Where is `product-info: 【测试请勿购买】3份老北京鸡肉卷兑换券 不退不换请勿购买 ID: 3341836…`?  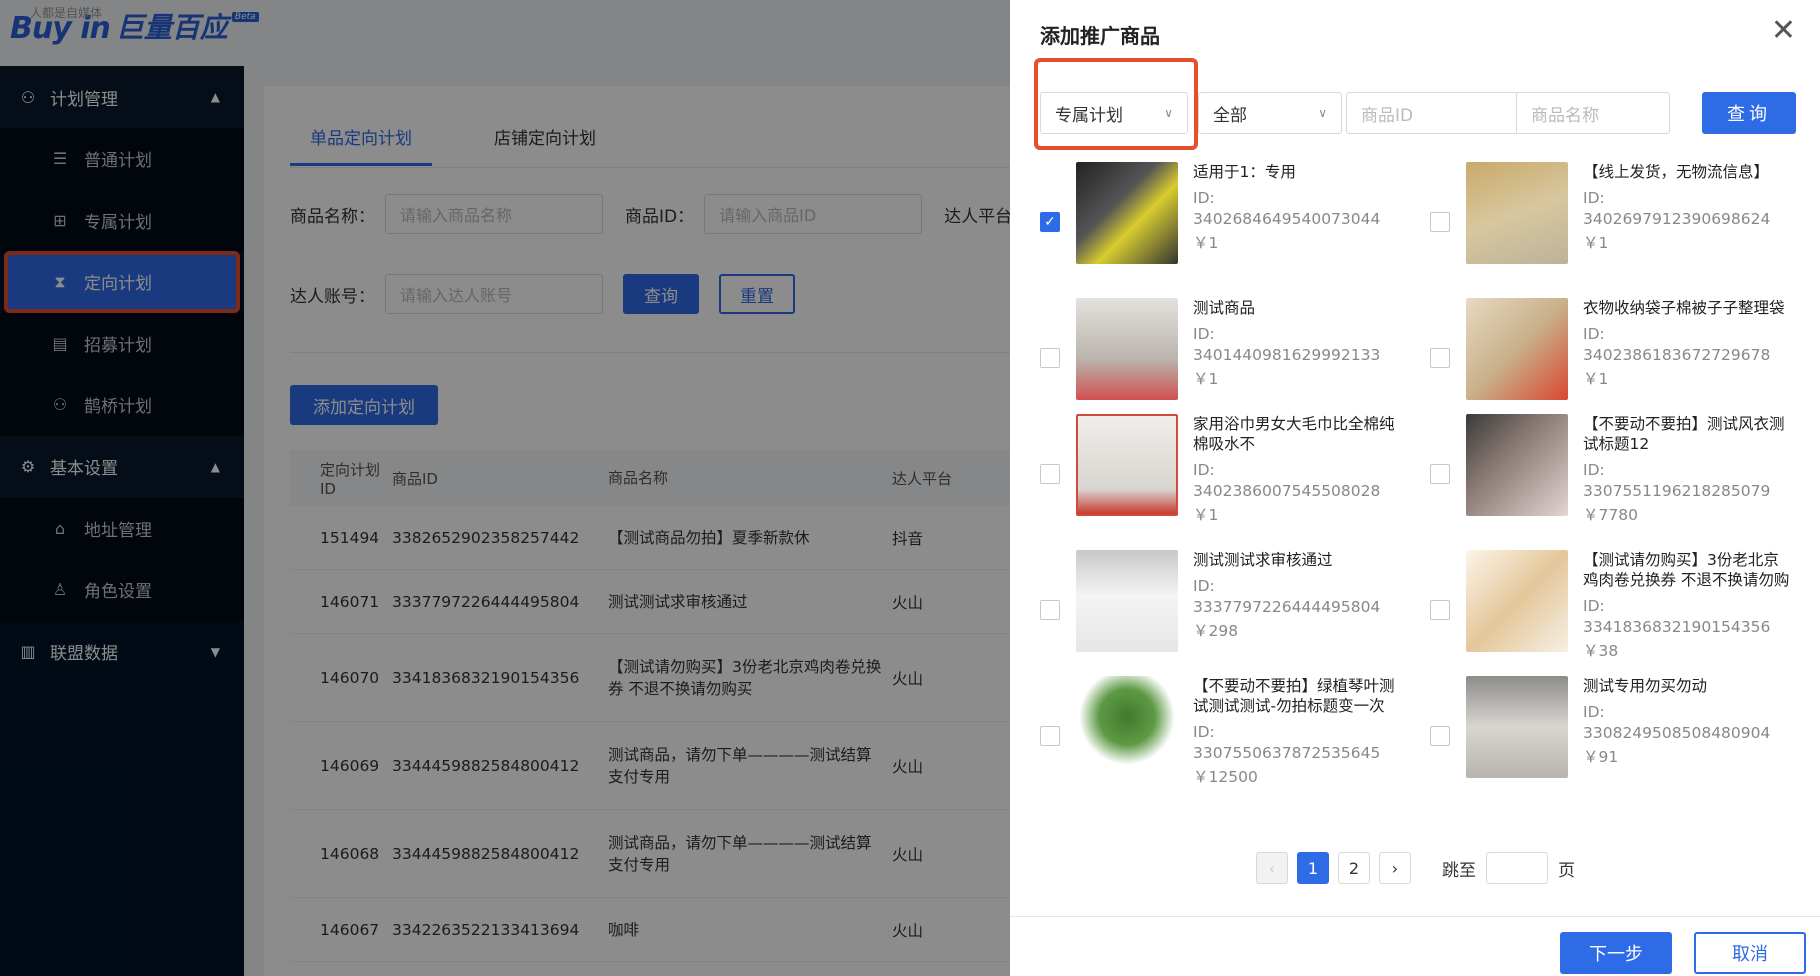 product-info: 【测试请勿购买】3份老北京鸡肉卷兑换券 不退不换请勿购买 ID: 3341836… is located at coordinates (1688, 607).